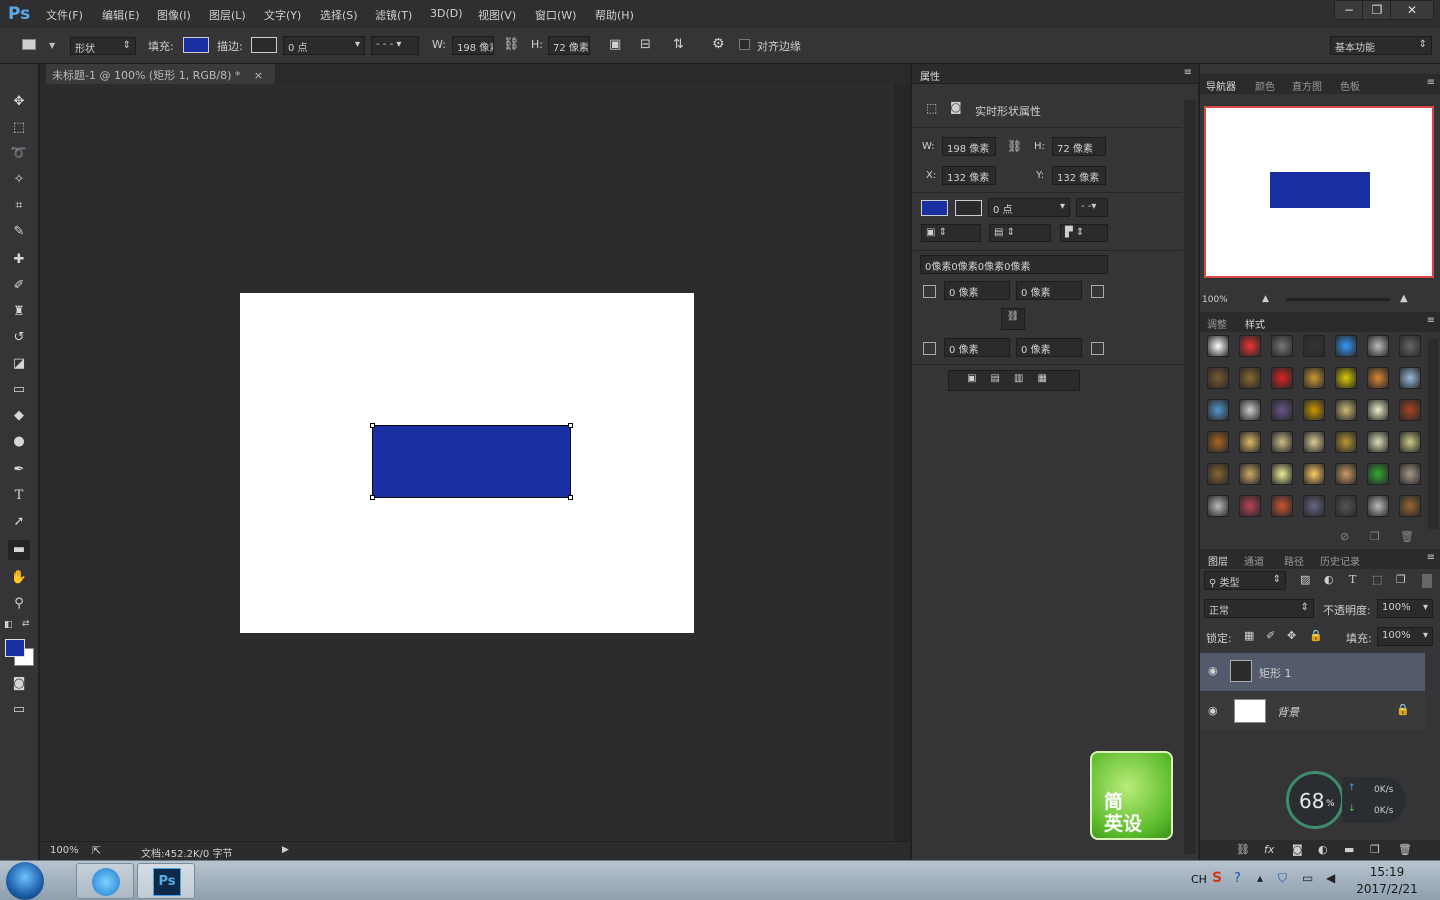 The width and height of the screenshot is (1440, 900). What do you see at coordinates (1427, 581) in the screenshot?
I see `filter-toggle` at bounding box center [1427, 581].